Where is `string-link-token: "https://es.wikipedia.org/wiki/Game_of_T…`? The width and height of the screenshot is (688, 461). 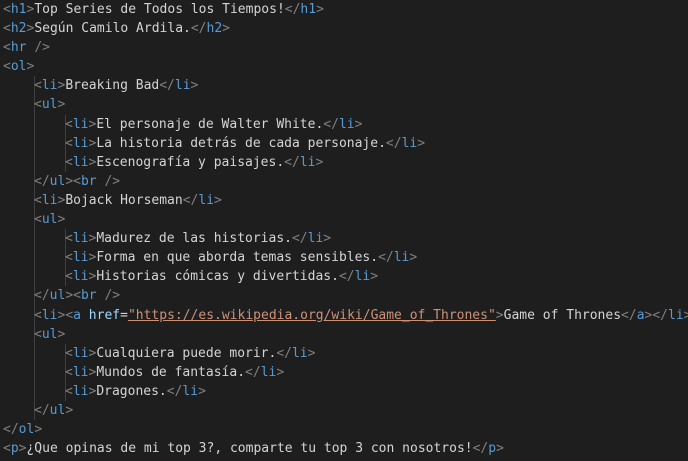 string-link-token: "https://es.wikipedia.org/wiki/Game_of_T… is located at coordinates (312, 315).